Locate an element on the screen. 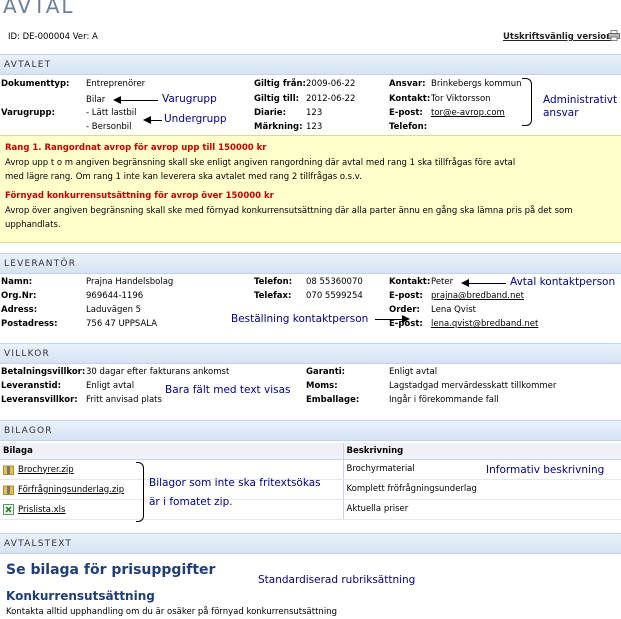 The width and height of the screenshot is (621, 619). avtalstext-heading-2: Konkurrensutsättning is located at coordinates (80, 596).